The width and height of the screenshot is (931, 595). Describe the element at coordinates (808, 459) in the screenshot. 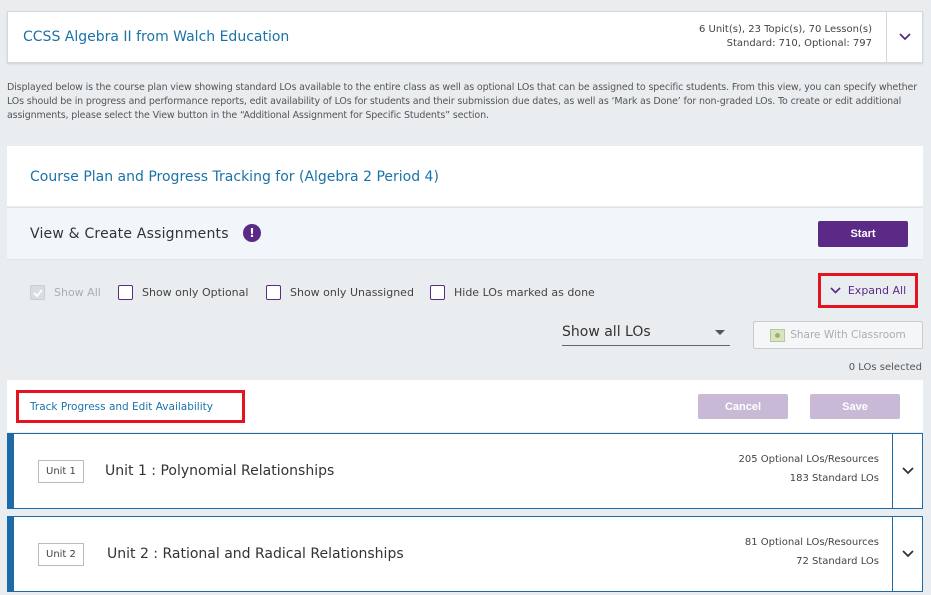

I see `unit-optional-count: 205 Optional LOs/Resources` at that location.